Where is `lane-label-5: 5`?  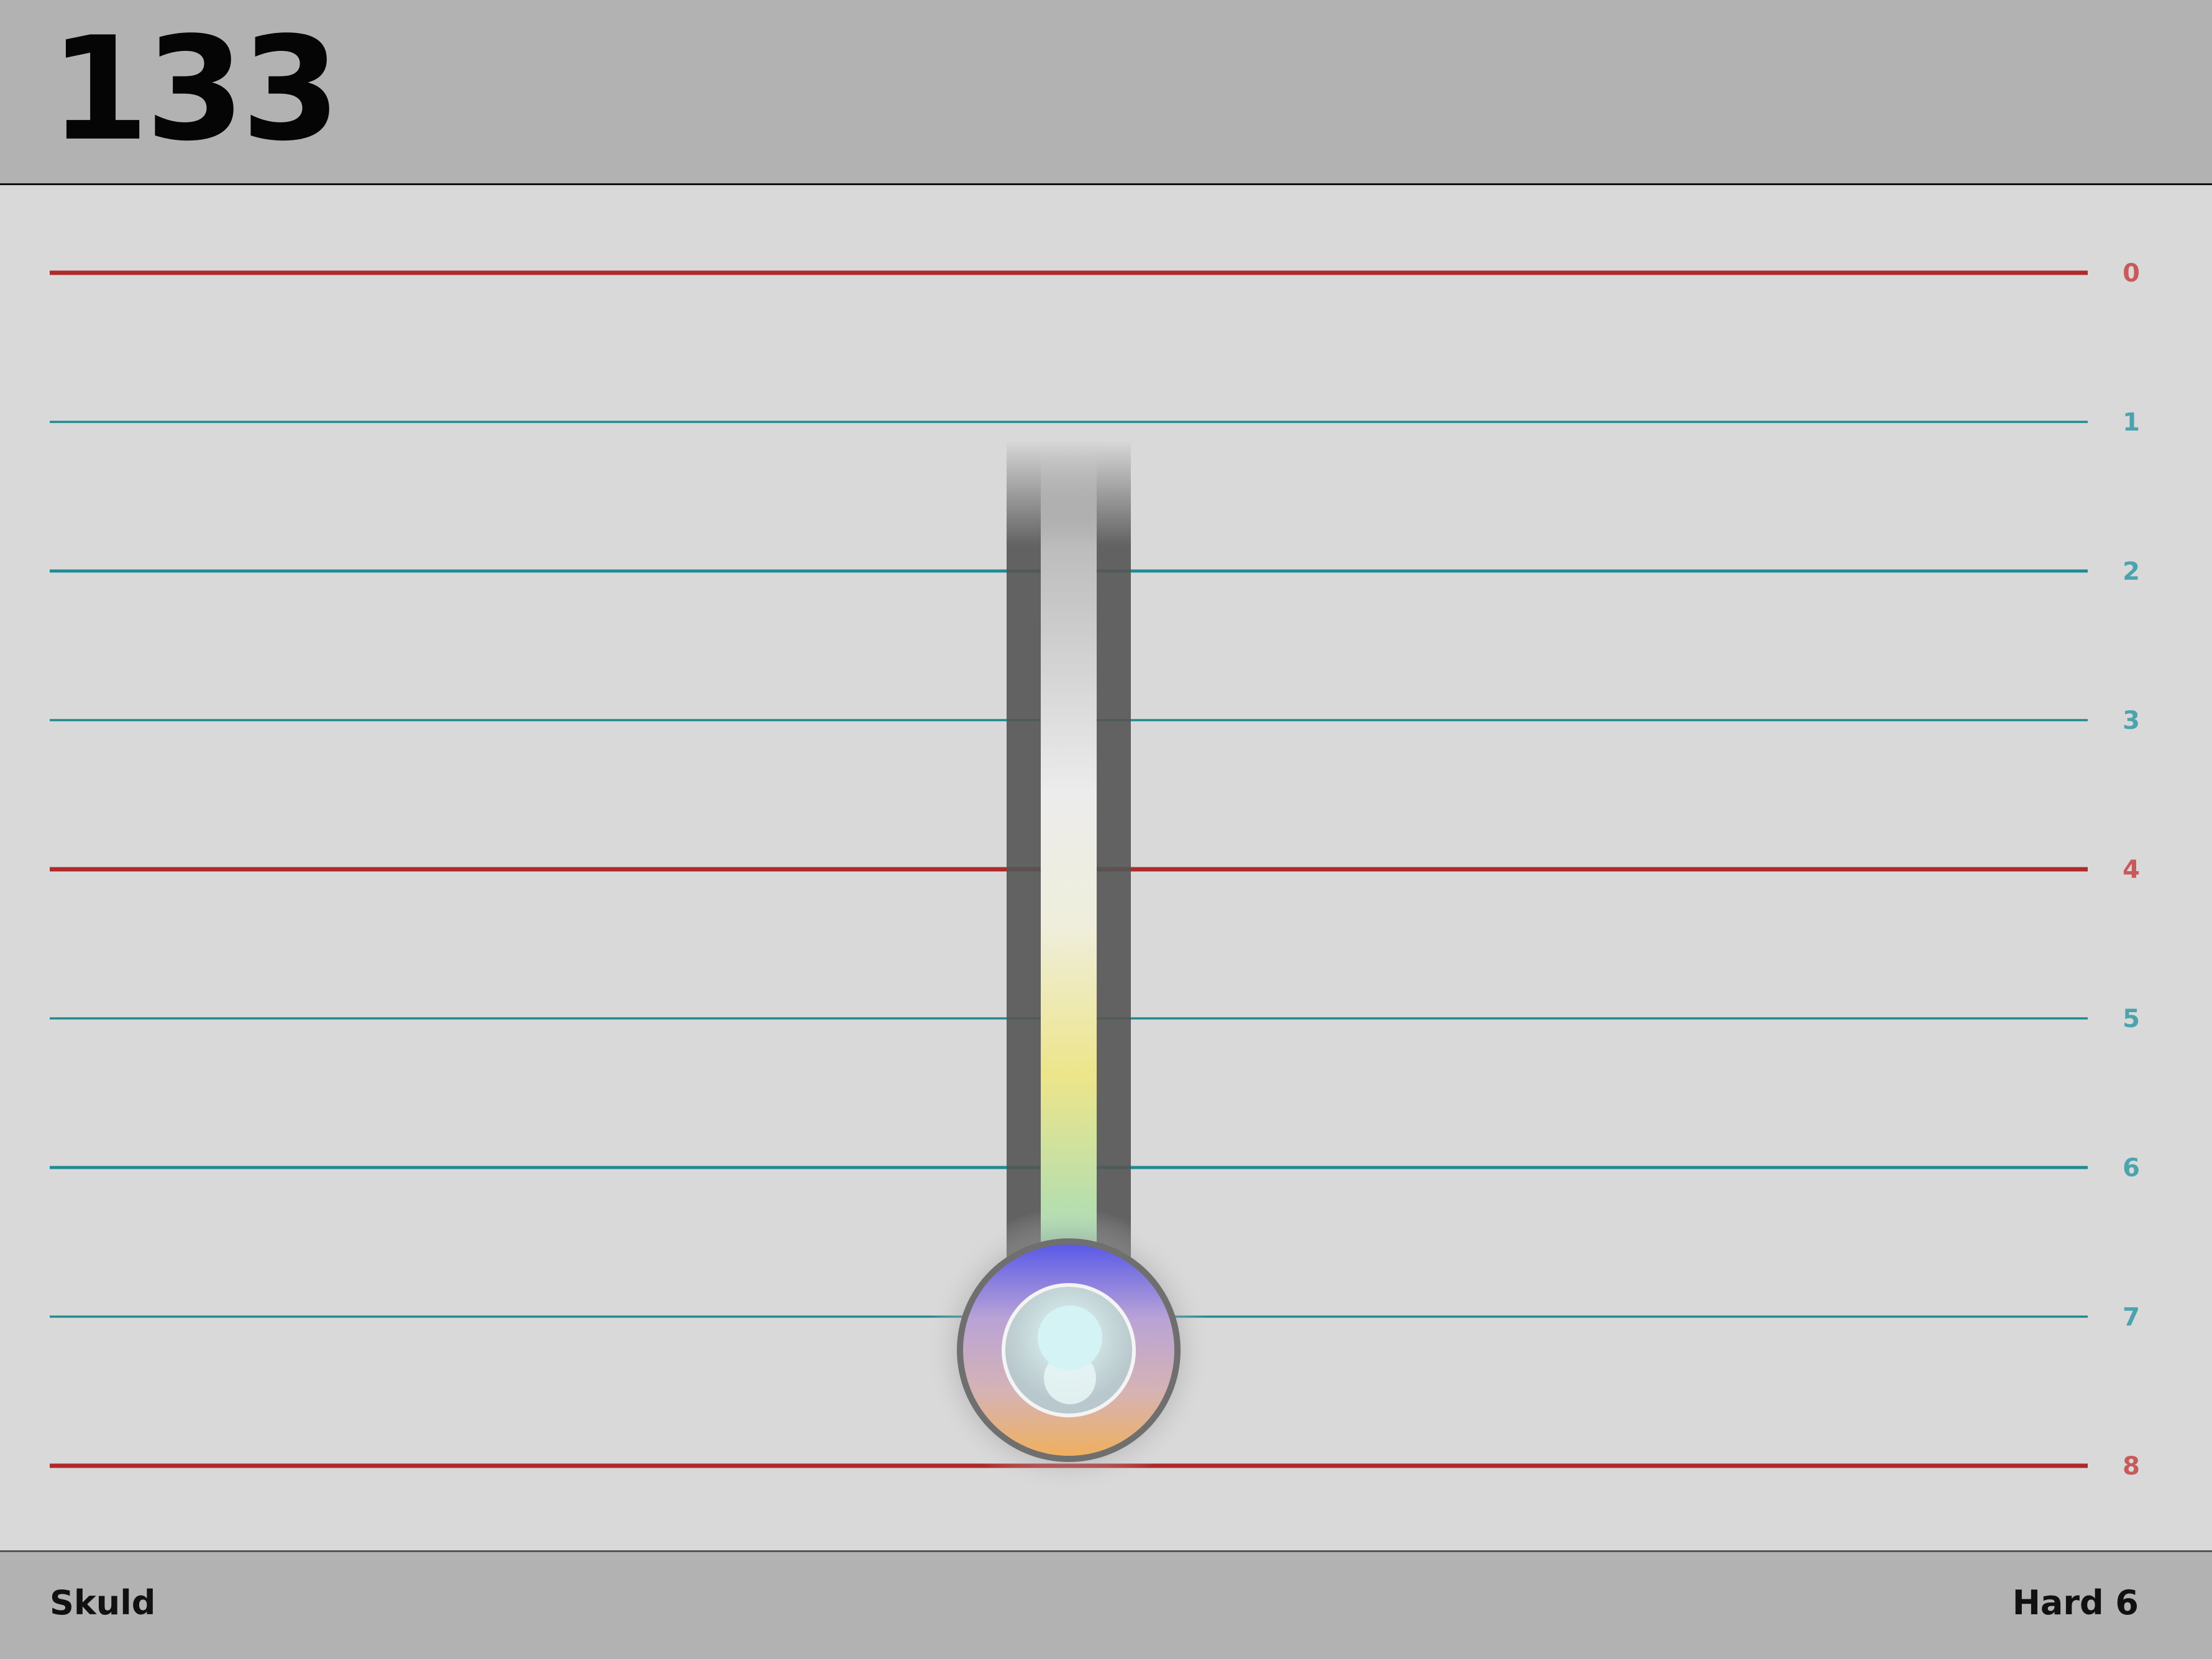 lane-label-5: 5 is located at coordinates (2131, 1019).